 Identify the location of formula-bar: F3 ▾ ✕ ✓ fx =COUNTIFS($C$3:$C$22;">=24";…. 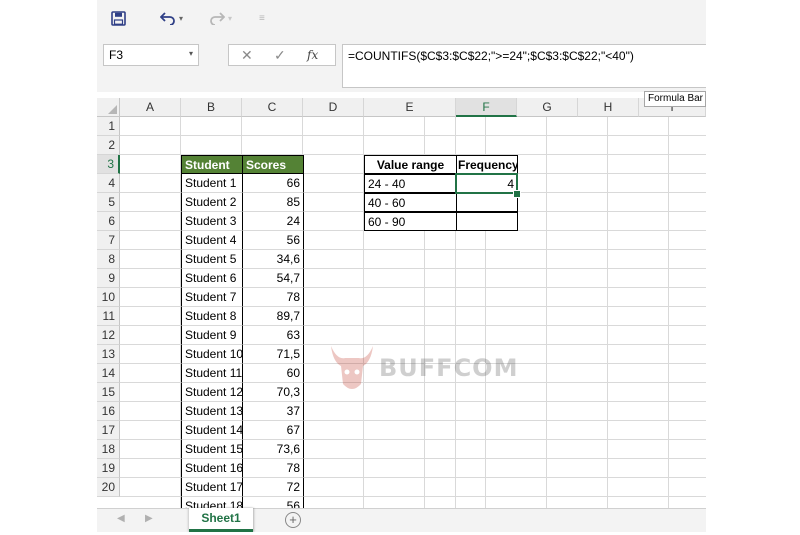
(401, 64).